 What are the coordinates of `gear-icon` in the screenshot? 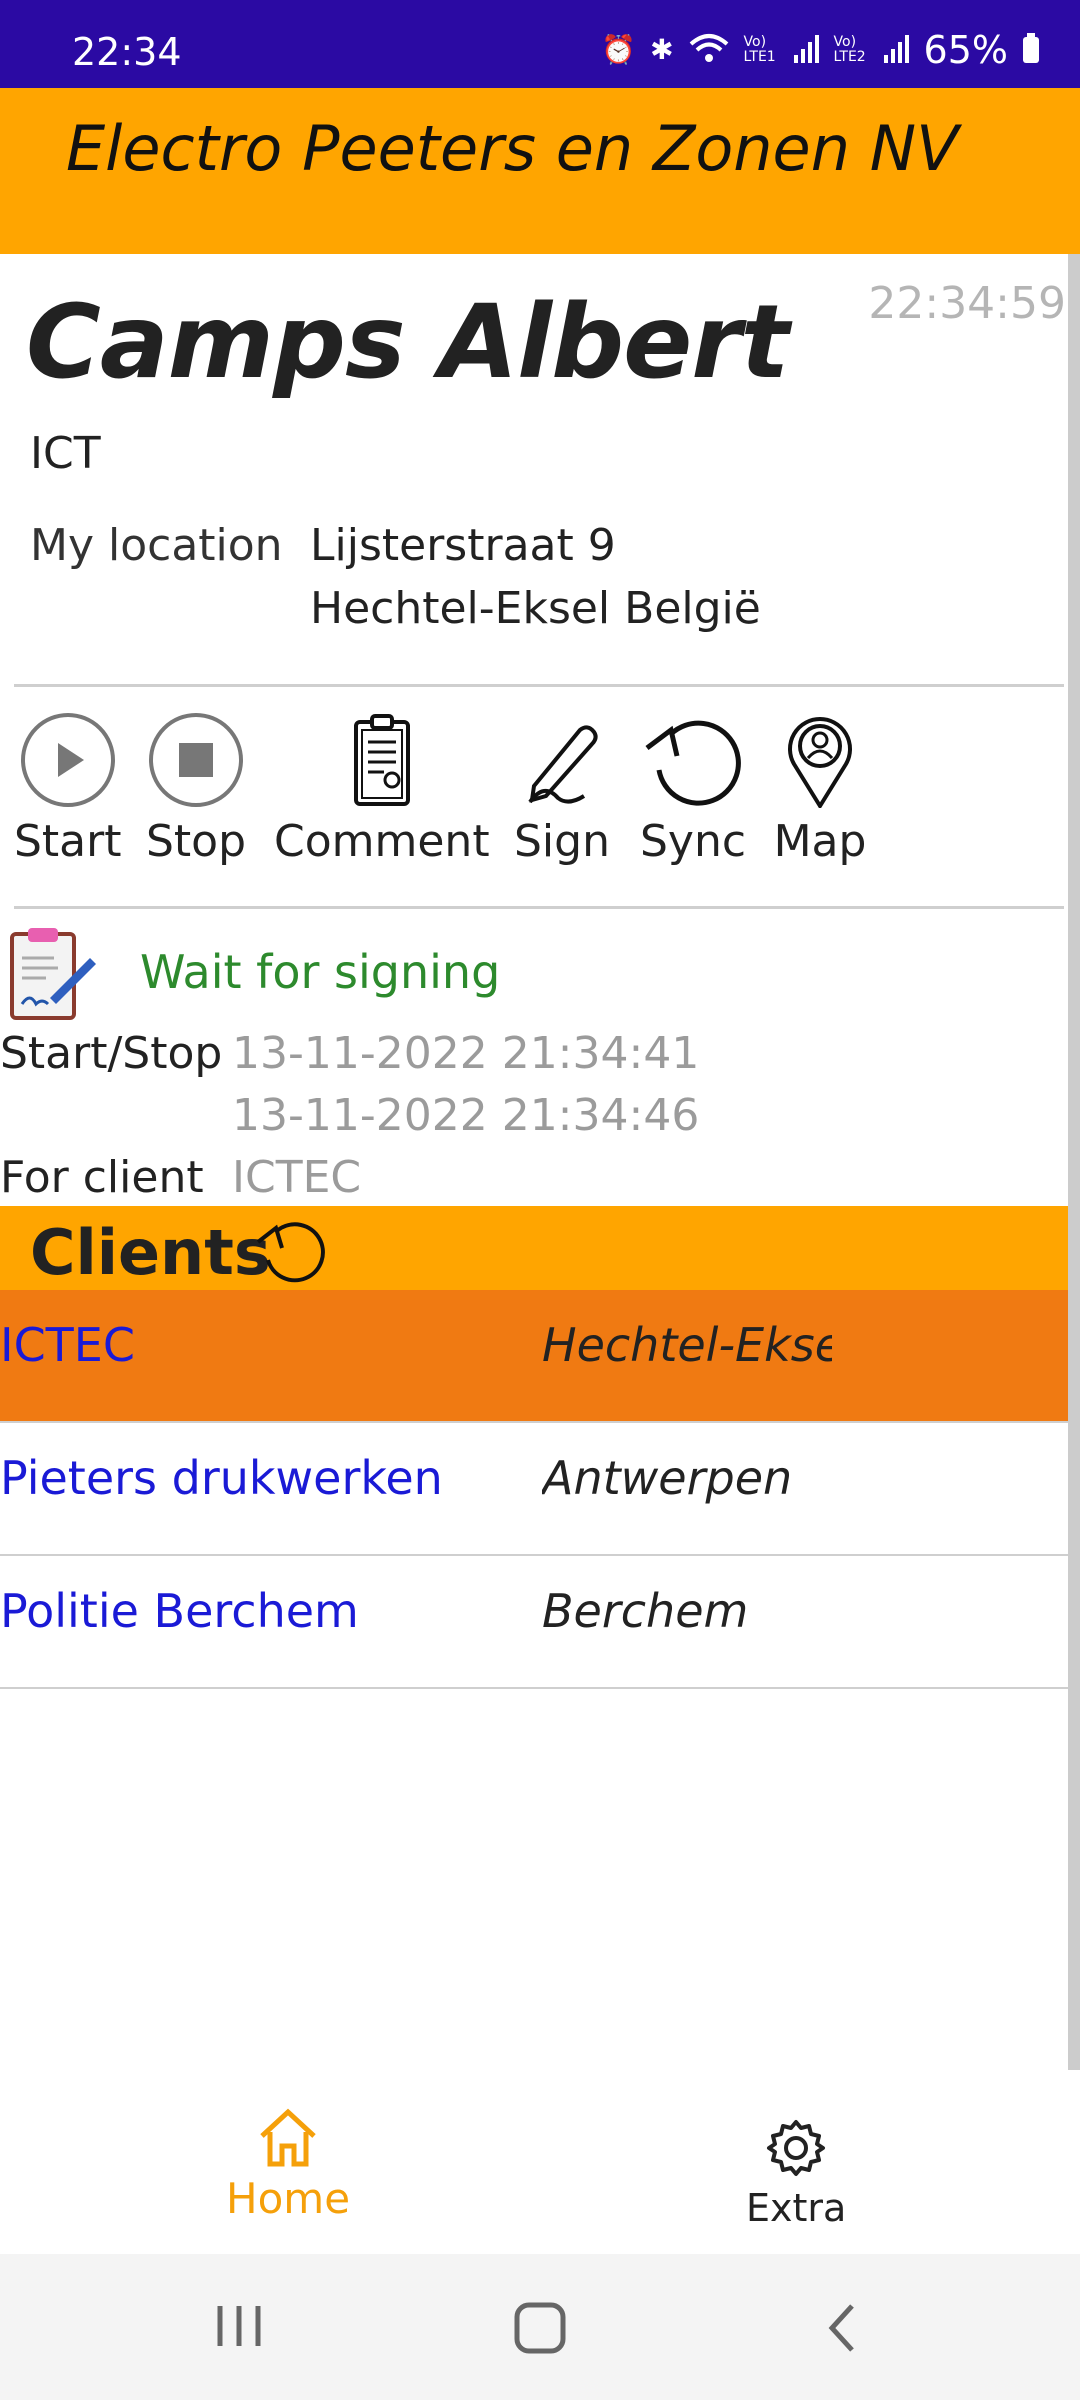 It's located at (796, 2148).